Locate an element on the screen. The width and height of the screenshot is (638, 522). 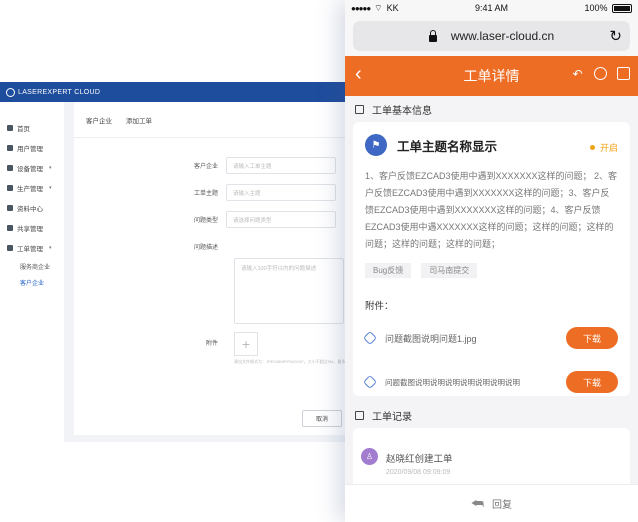
sidebar-item-sharing: 共享管理 is located at coordinates (32, 228).